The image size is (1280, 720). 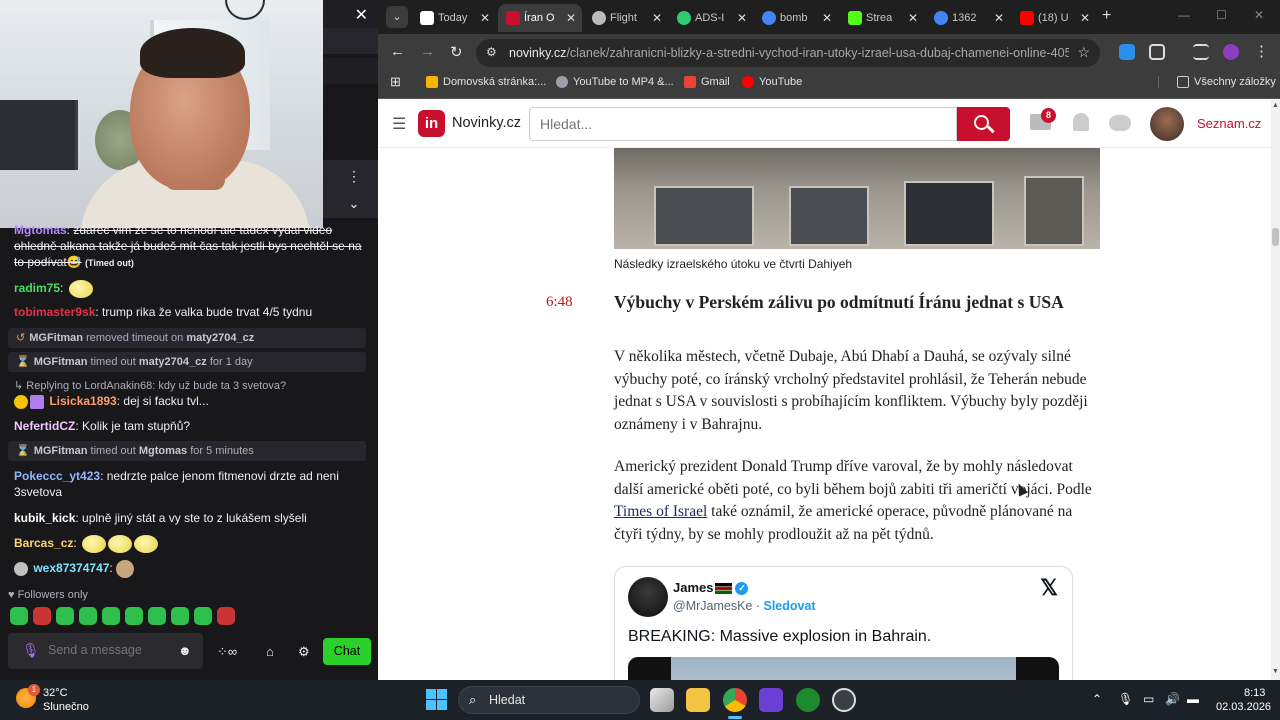 I want to click on browser-tab: (18) U ✕, so click(x=1054, y=18).